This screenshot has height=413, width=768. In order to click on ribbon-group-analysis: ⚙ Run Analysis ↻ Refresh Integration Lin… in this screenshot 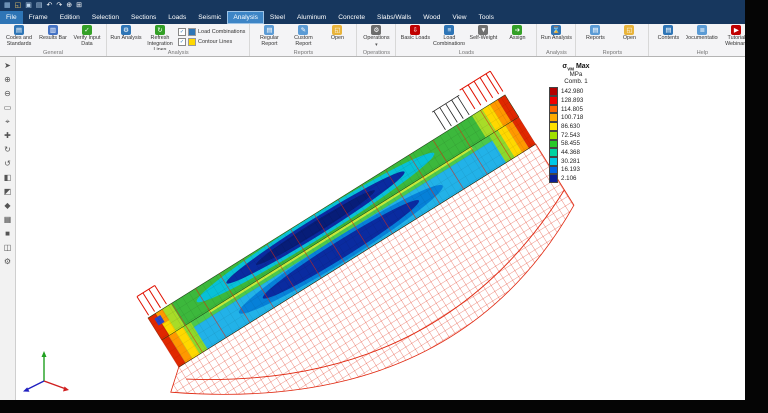, I will do `click(179, 40)`.